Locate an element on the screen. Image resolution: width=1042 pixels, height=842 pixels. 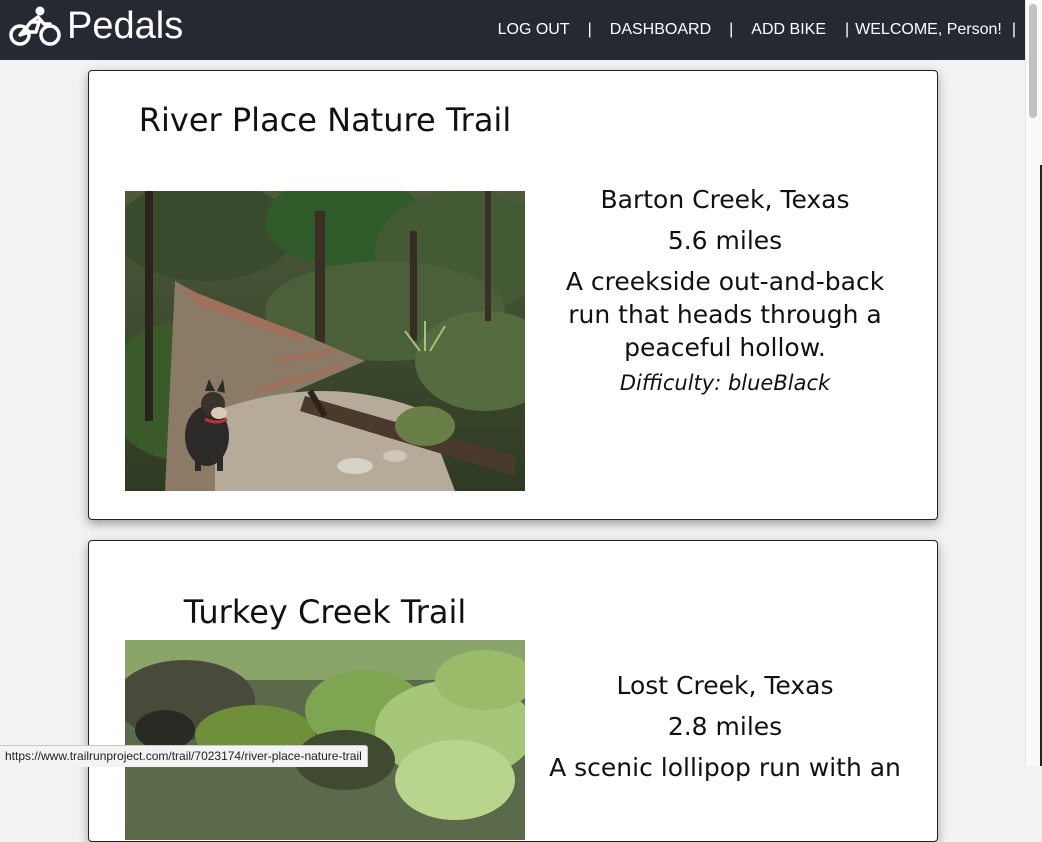
trail-location: Lost Creek, Texas is located at coordinates (725, 685).